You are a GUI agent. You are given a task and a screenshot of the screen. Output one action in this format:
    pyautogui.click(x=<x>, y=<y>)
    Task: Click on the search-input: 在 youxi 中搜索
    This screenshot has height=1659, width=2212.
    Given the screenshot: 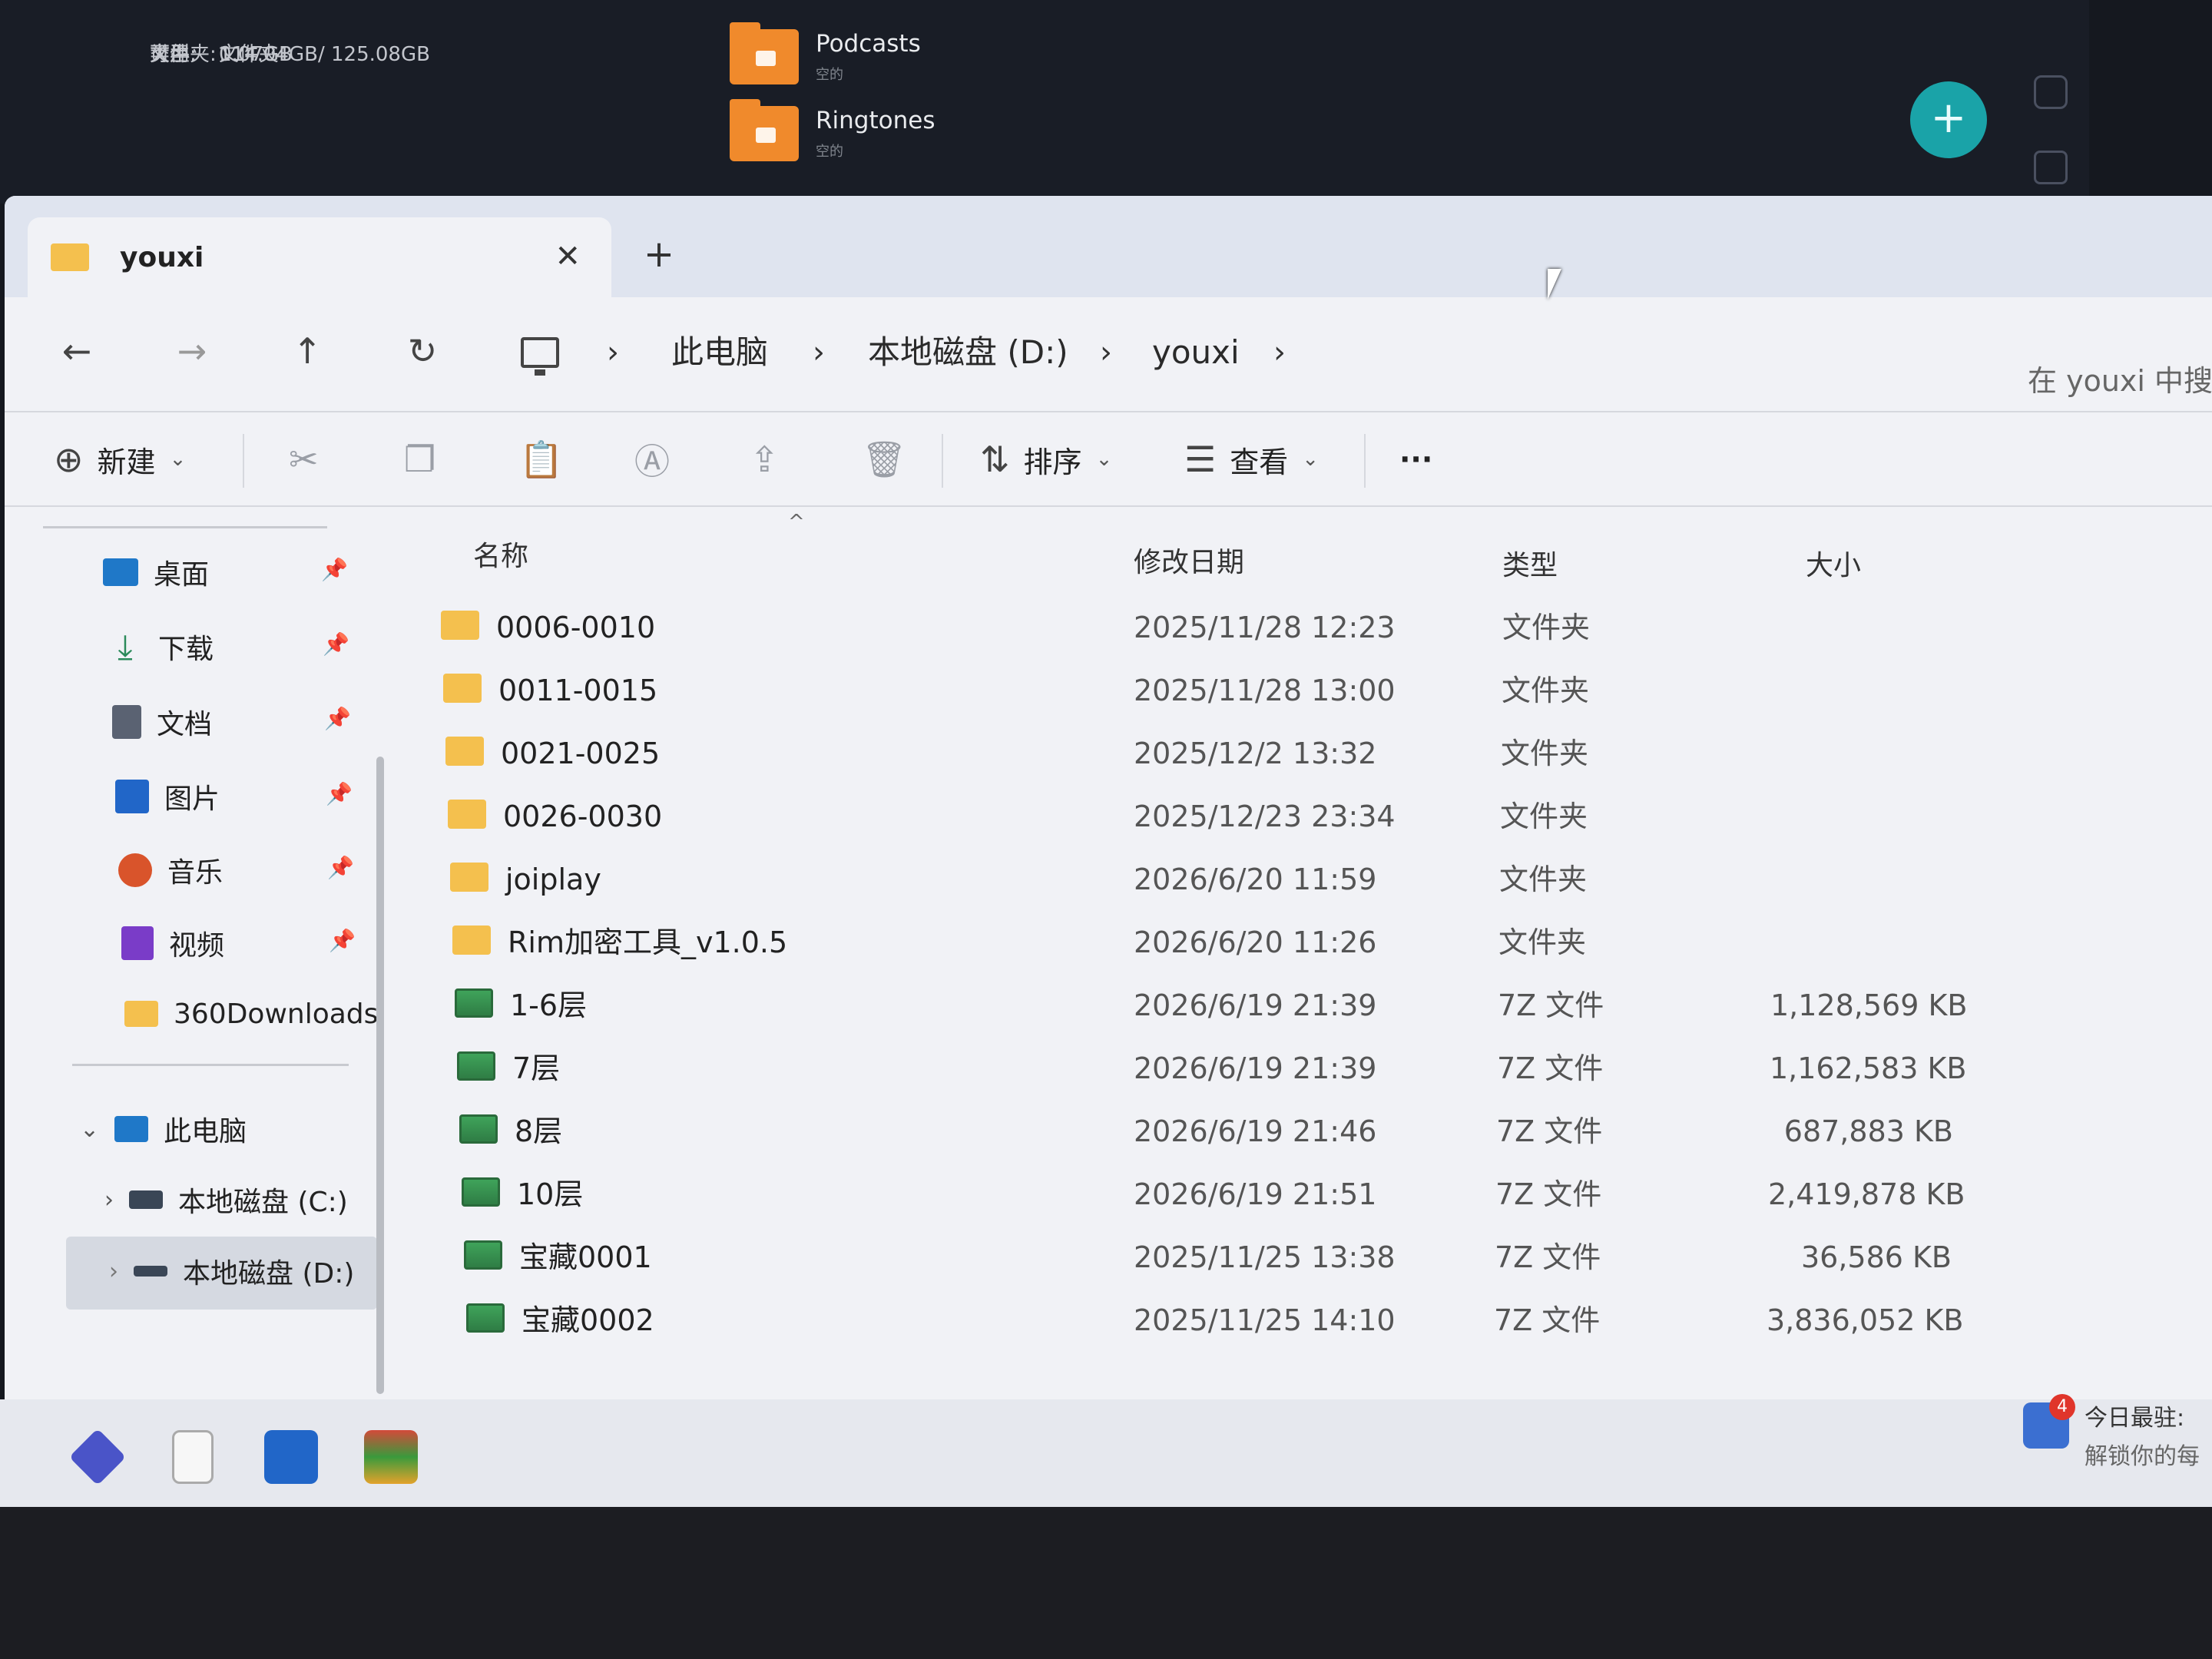 What is the action you would take?
    pyautogui.click(x=2120, y=378)
    